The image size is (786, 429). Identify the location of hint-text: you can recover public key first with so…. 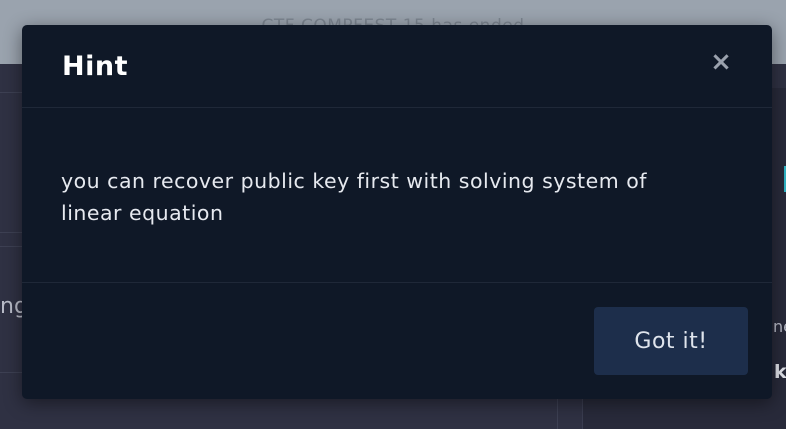
(354, 197).